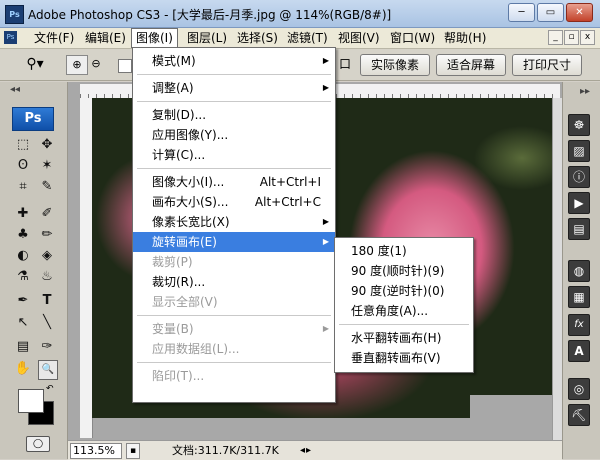  Describe the element at coordinates (47, 235) in the screenshot. I see `history-brush-tool-icon: ✏` at that location.